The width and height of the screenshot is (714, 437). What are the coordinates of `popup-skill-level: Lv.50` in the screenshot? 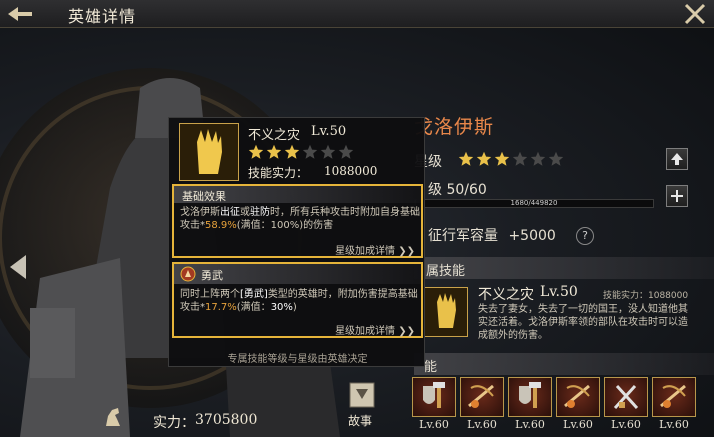 It's located at (329, 131).